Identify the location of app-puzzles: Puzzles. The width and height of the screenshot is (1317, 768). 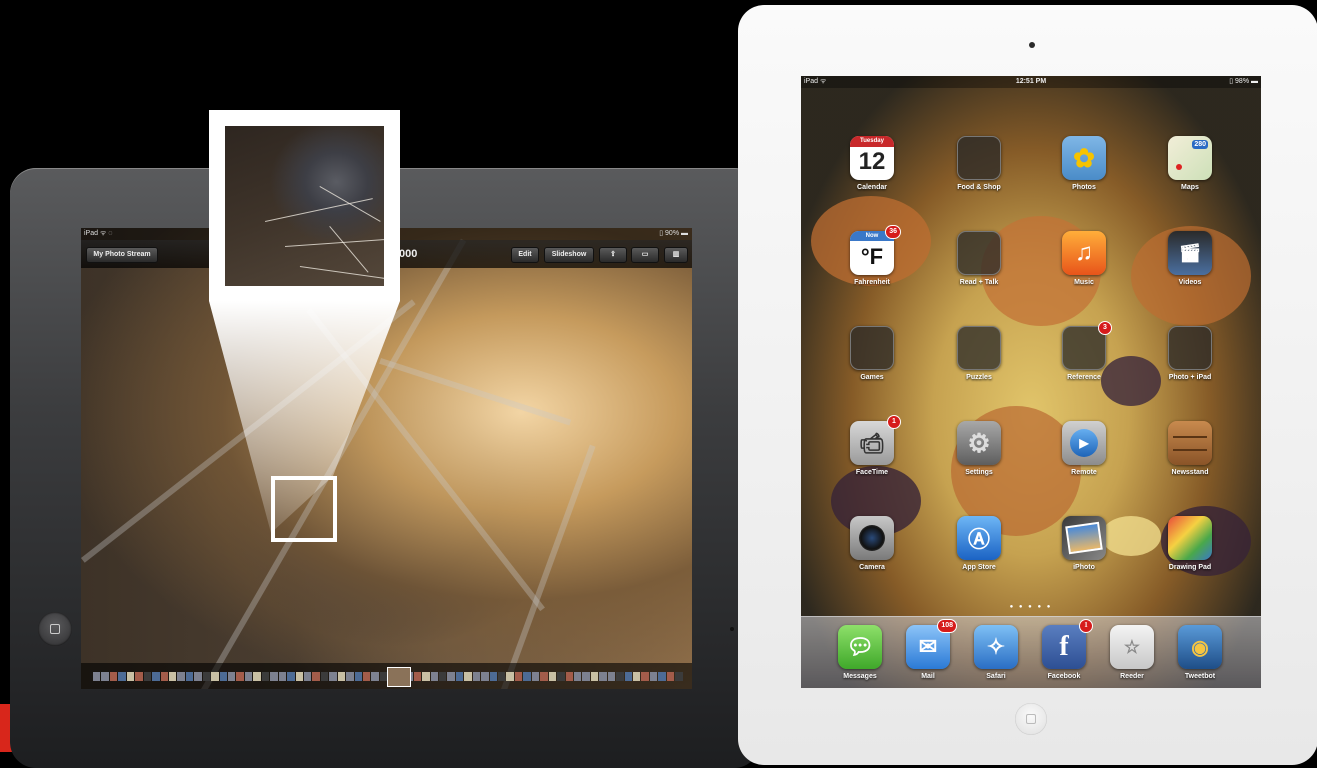
(979, 353).